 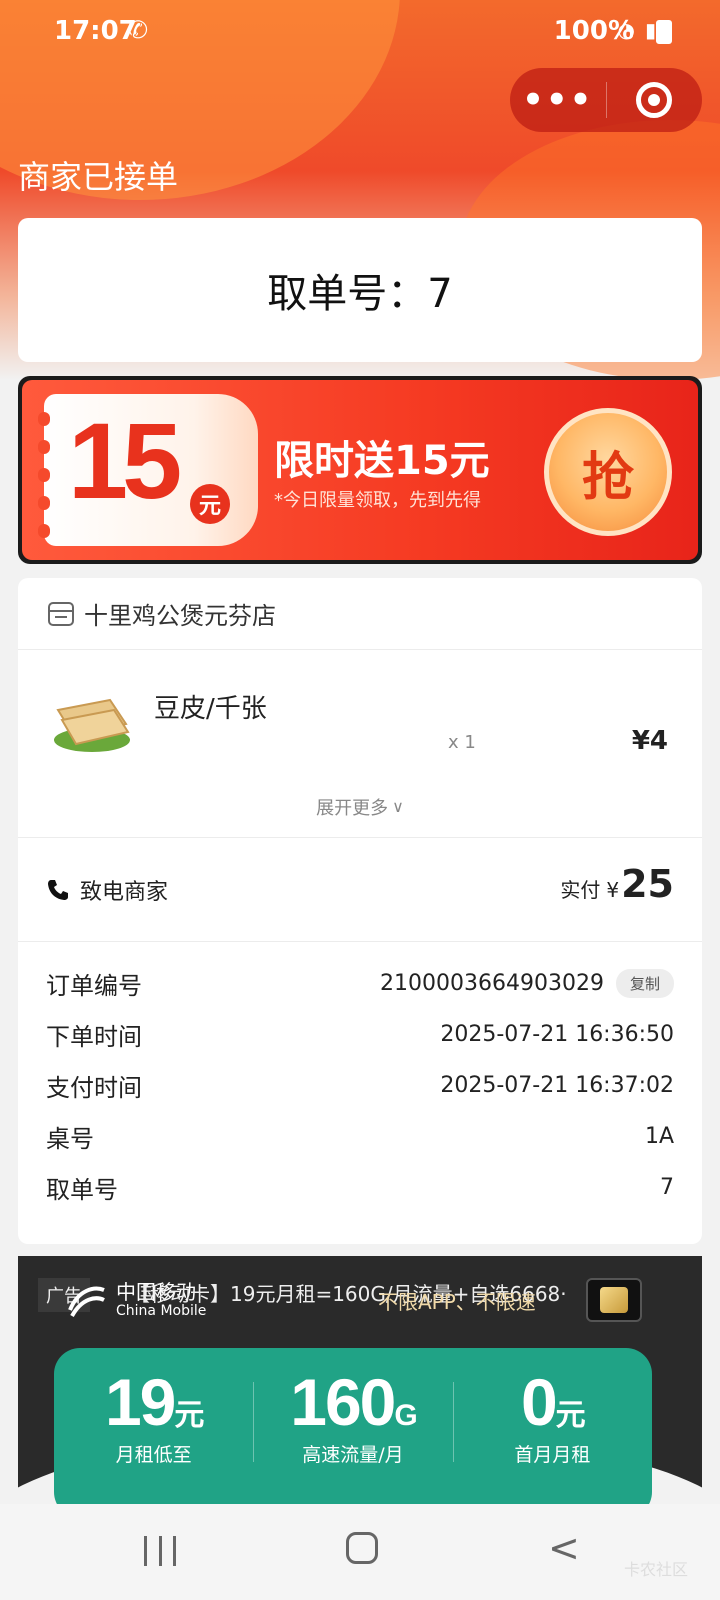 I want to click on order-time-row: 下单时间 2025-07-21 16:36:50, so click(x=360, y=1034).